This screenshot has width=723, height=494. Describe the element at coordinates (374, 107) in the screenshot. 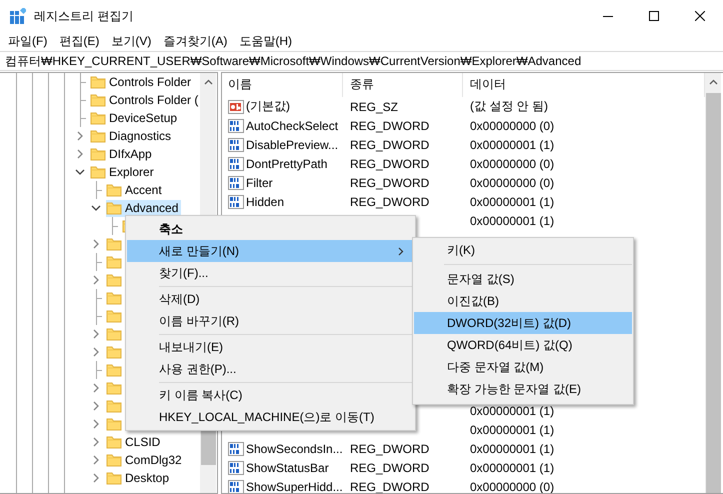

I see `value-type: REG_SZ` at that location.